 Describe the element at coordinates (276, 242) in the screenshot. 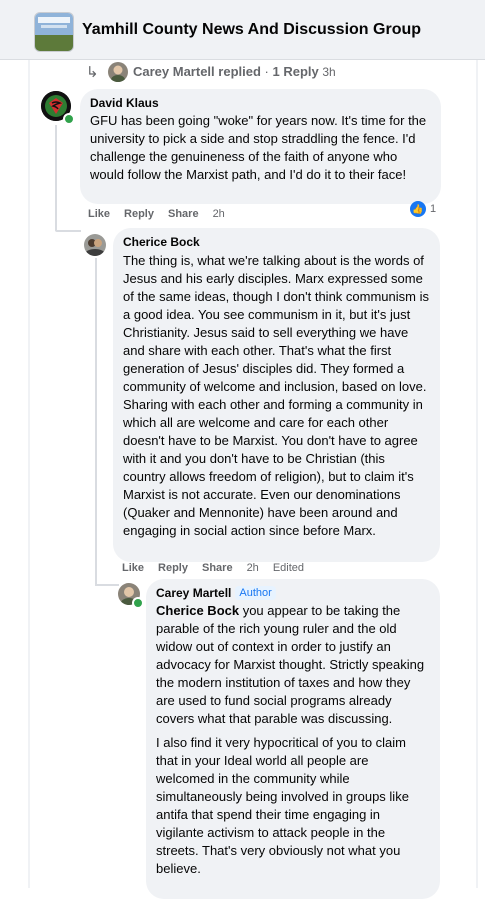

I see `comment-author: Cherice Bock` at that location.